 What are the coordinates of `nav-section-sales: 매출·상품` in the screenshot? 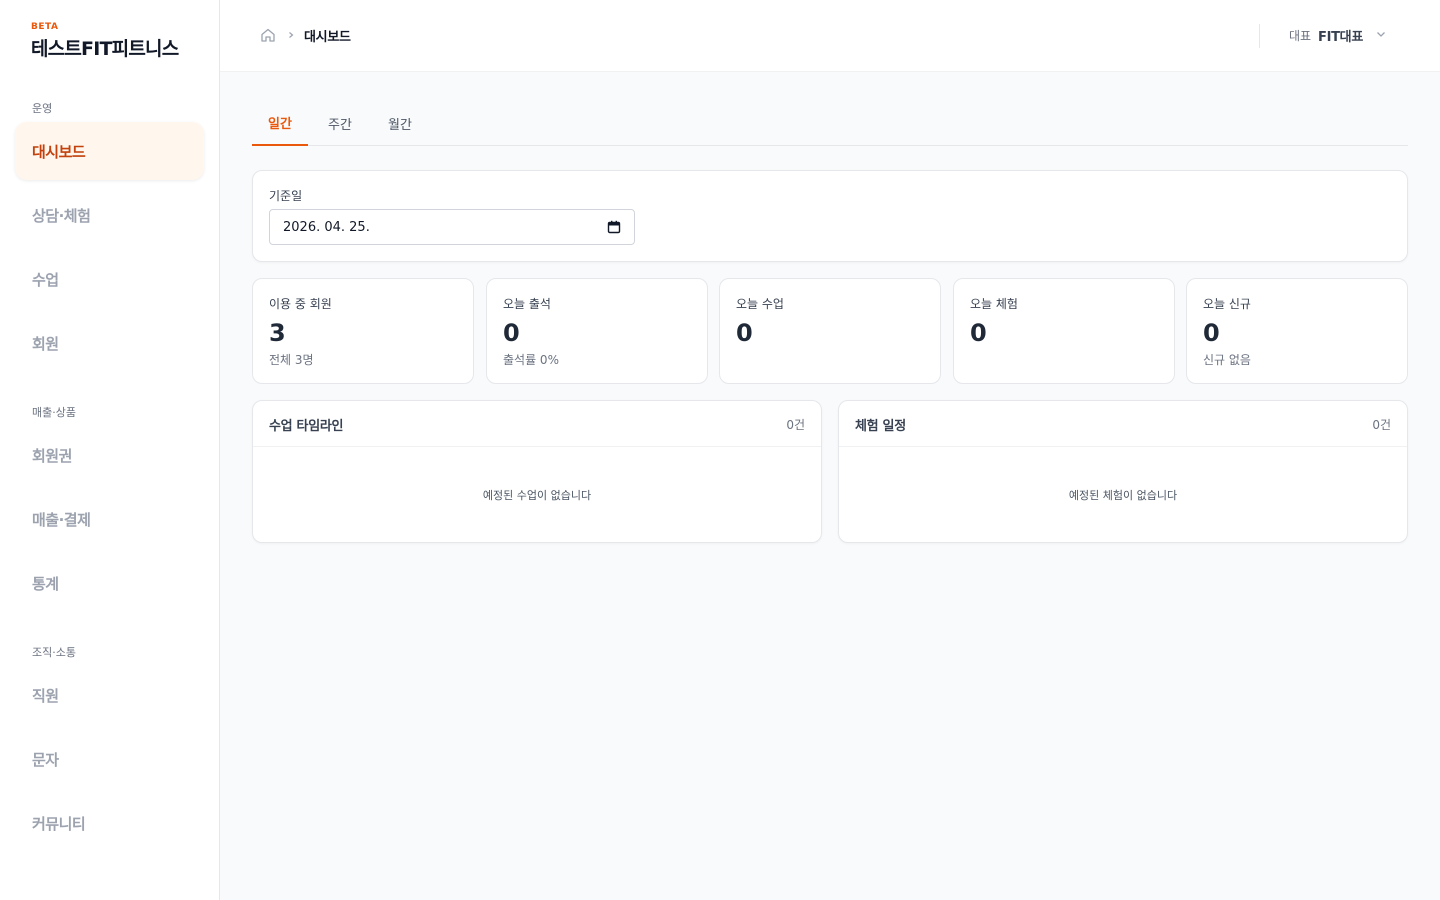 It's located at (54, 412).